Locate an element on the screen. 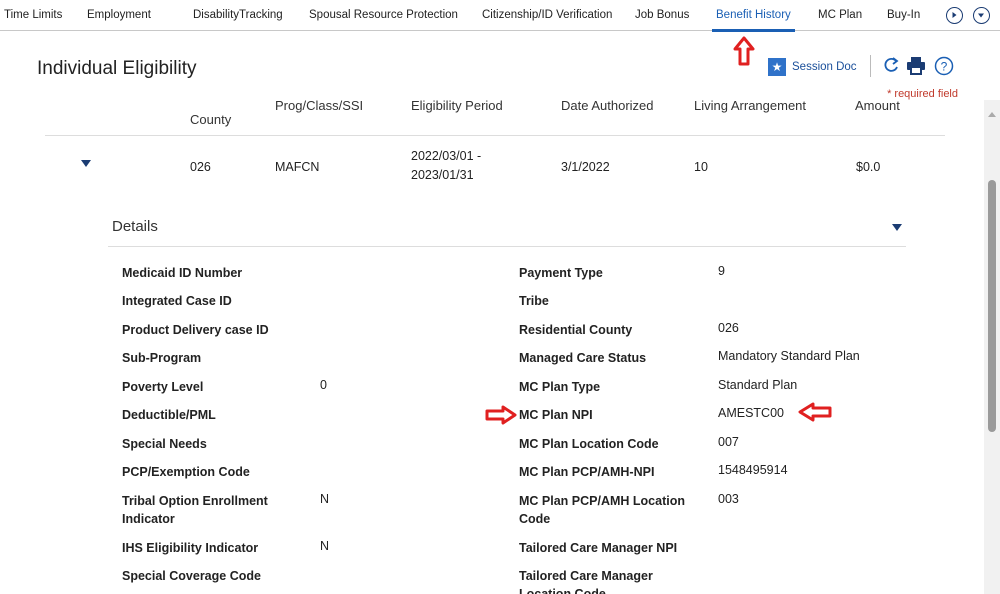  field-label: Deductible/PML is located at coordinates (169, 415).